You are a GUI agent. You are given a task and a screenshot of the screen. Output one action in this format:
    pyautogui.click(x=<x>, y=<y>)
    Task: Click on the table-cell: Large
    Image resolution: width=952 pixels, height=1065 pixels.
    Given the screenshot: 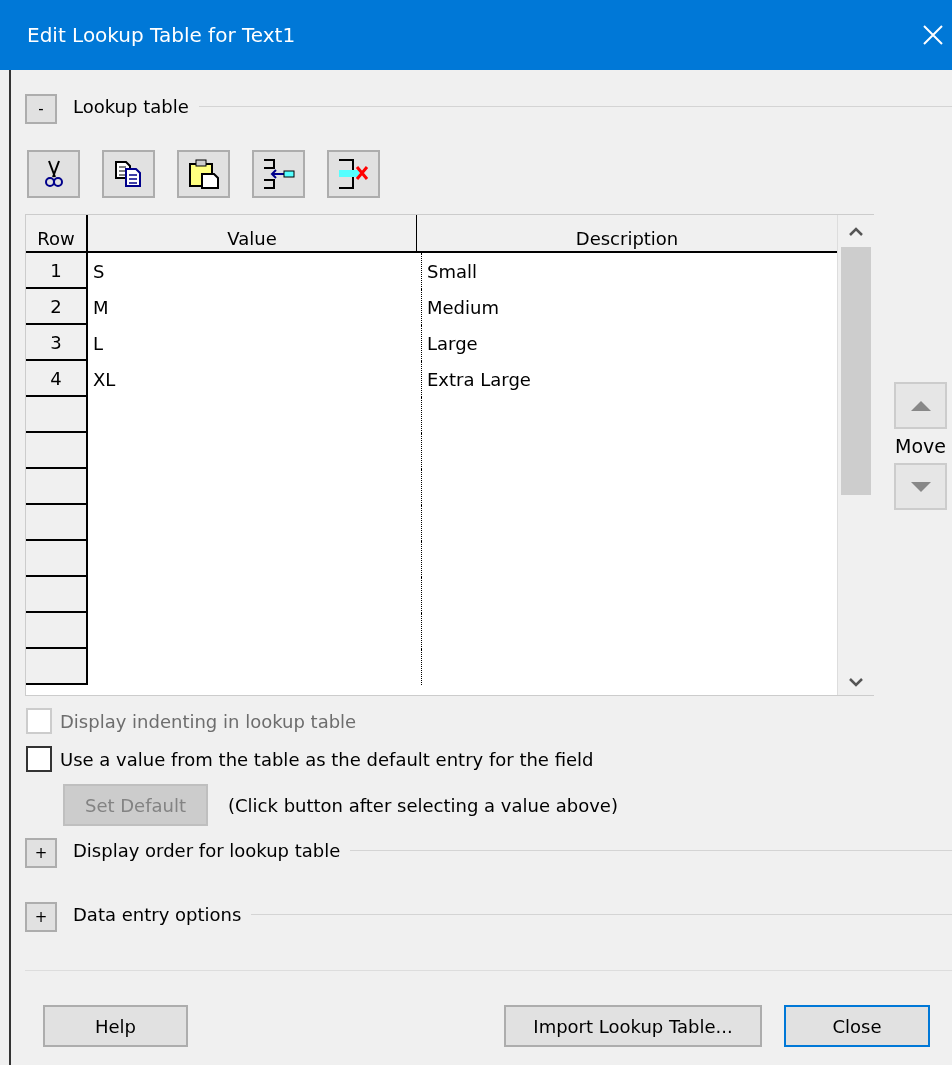 What is the action you would take?
    pyautogui.click(x=630, y=343)
    